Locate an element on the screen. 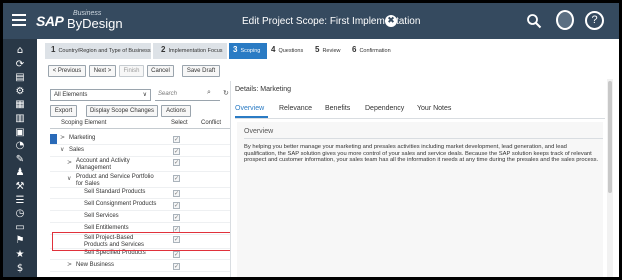 This screenshot has height=280, width=622. report-icon: ▥ is located at coordinates (20, 119).